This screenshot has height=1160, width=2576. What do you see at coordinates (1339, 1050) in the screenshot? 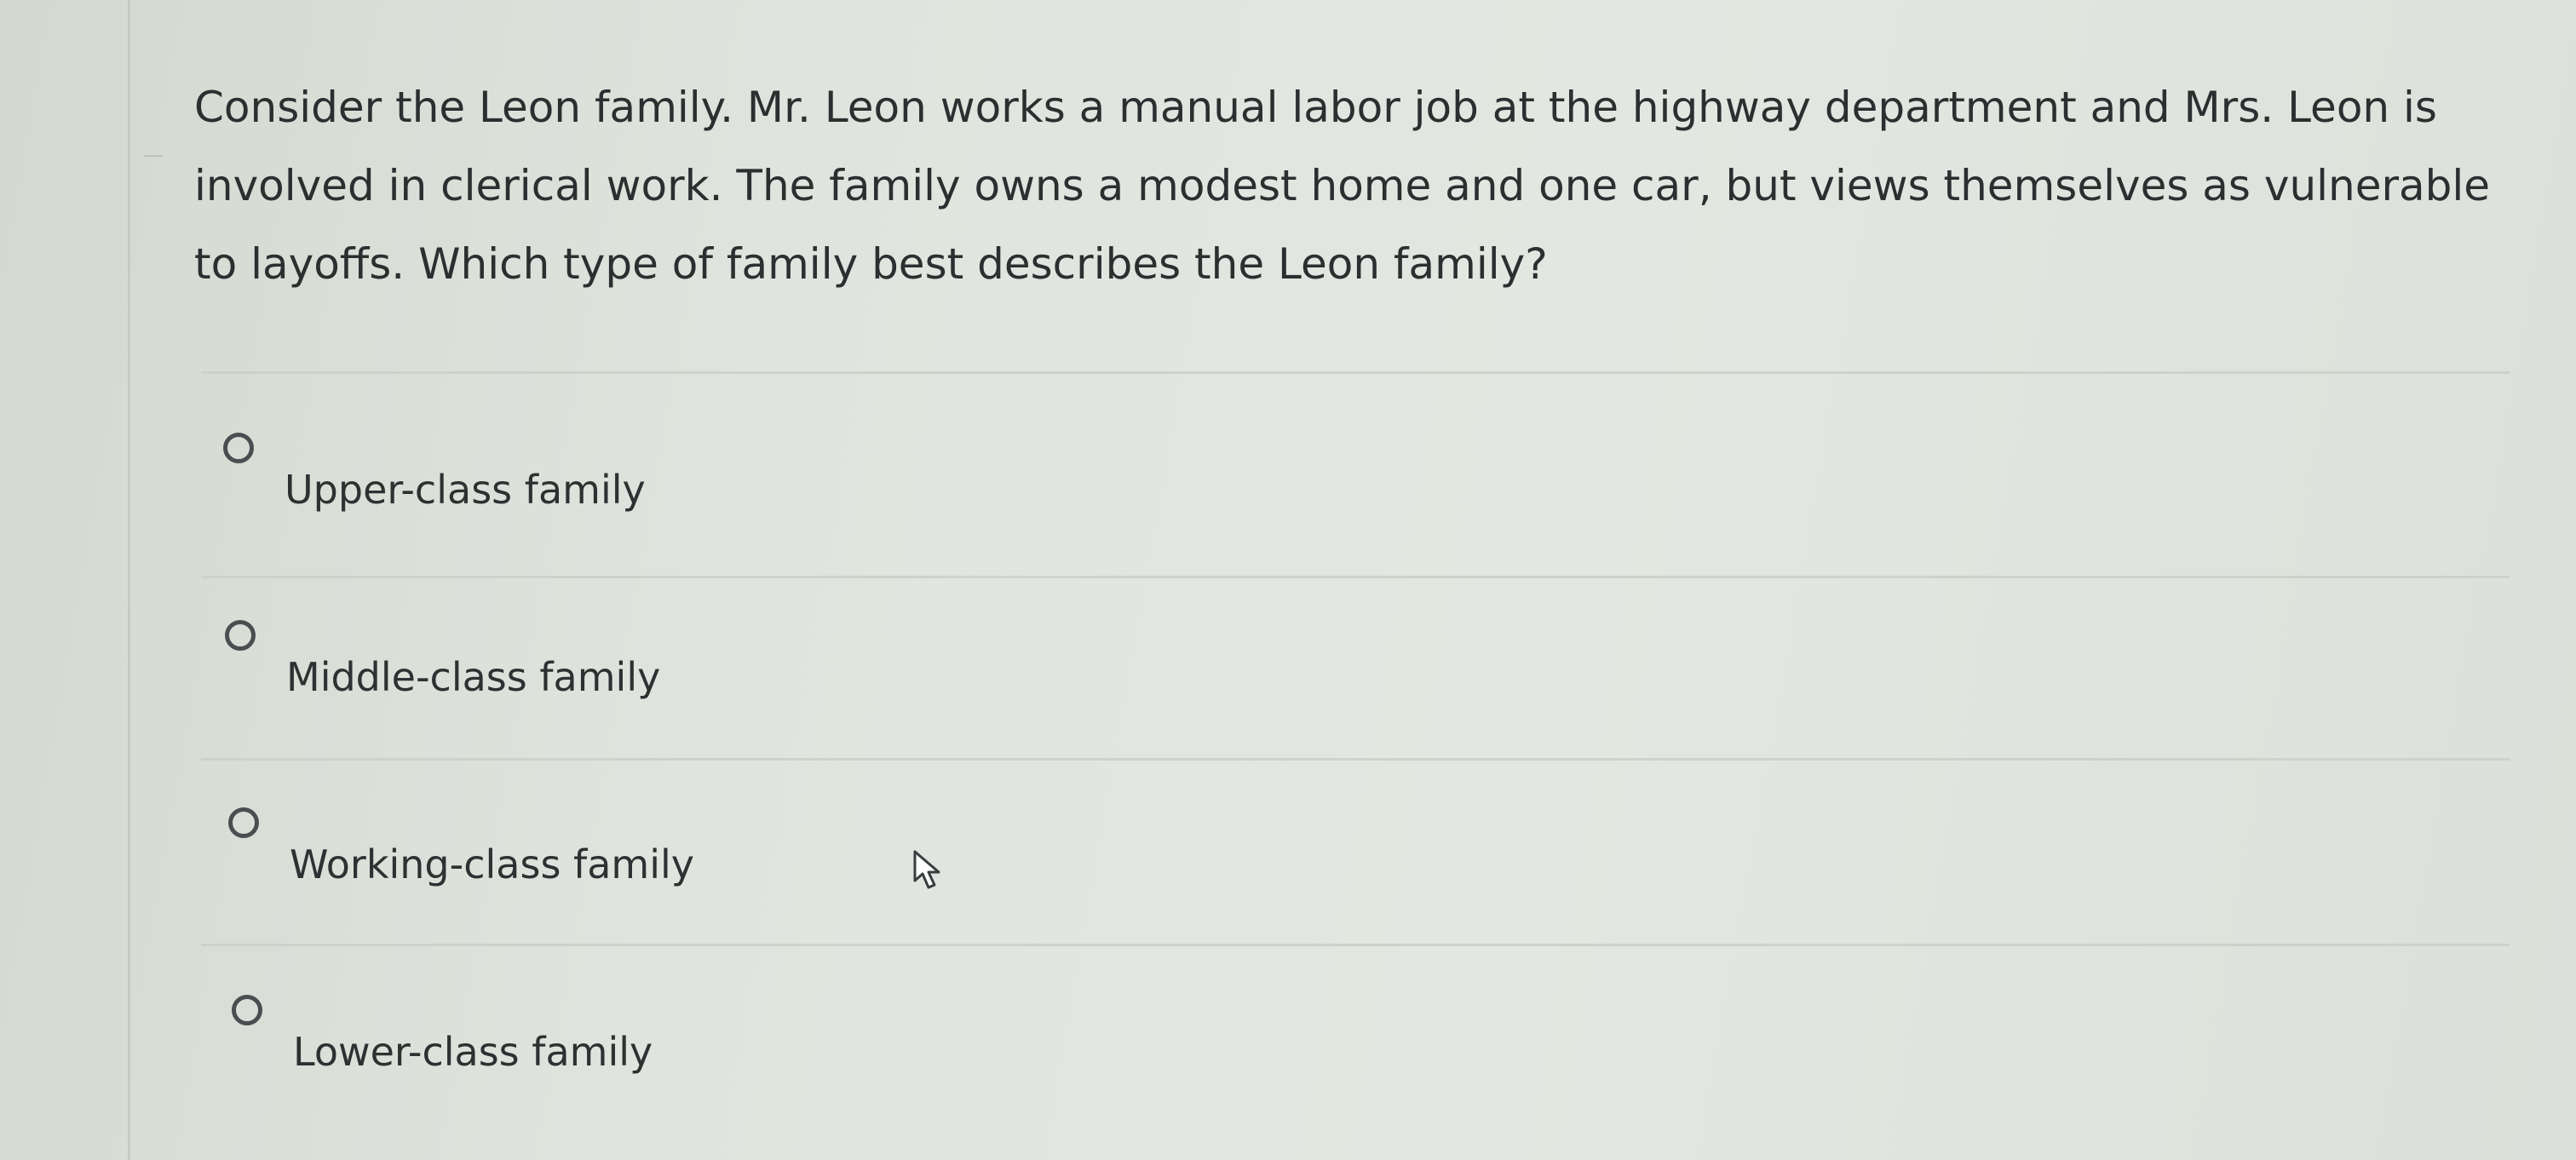
I see `option-lower-class: Lower-class family` at bounding box center [1339, 1050].